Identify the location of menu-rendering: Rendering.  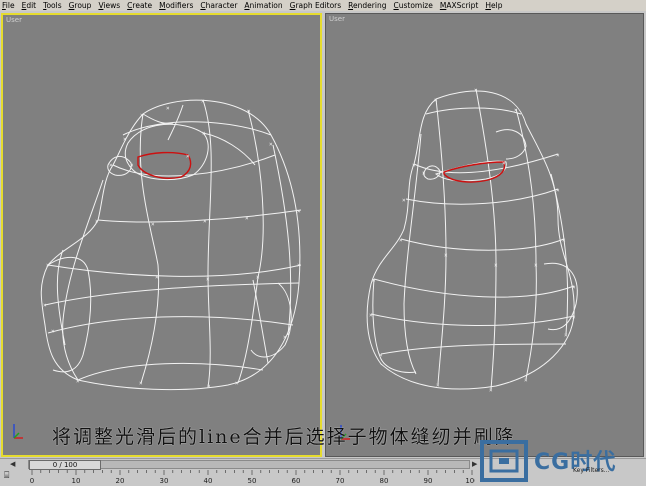
(367, 5).